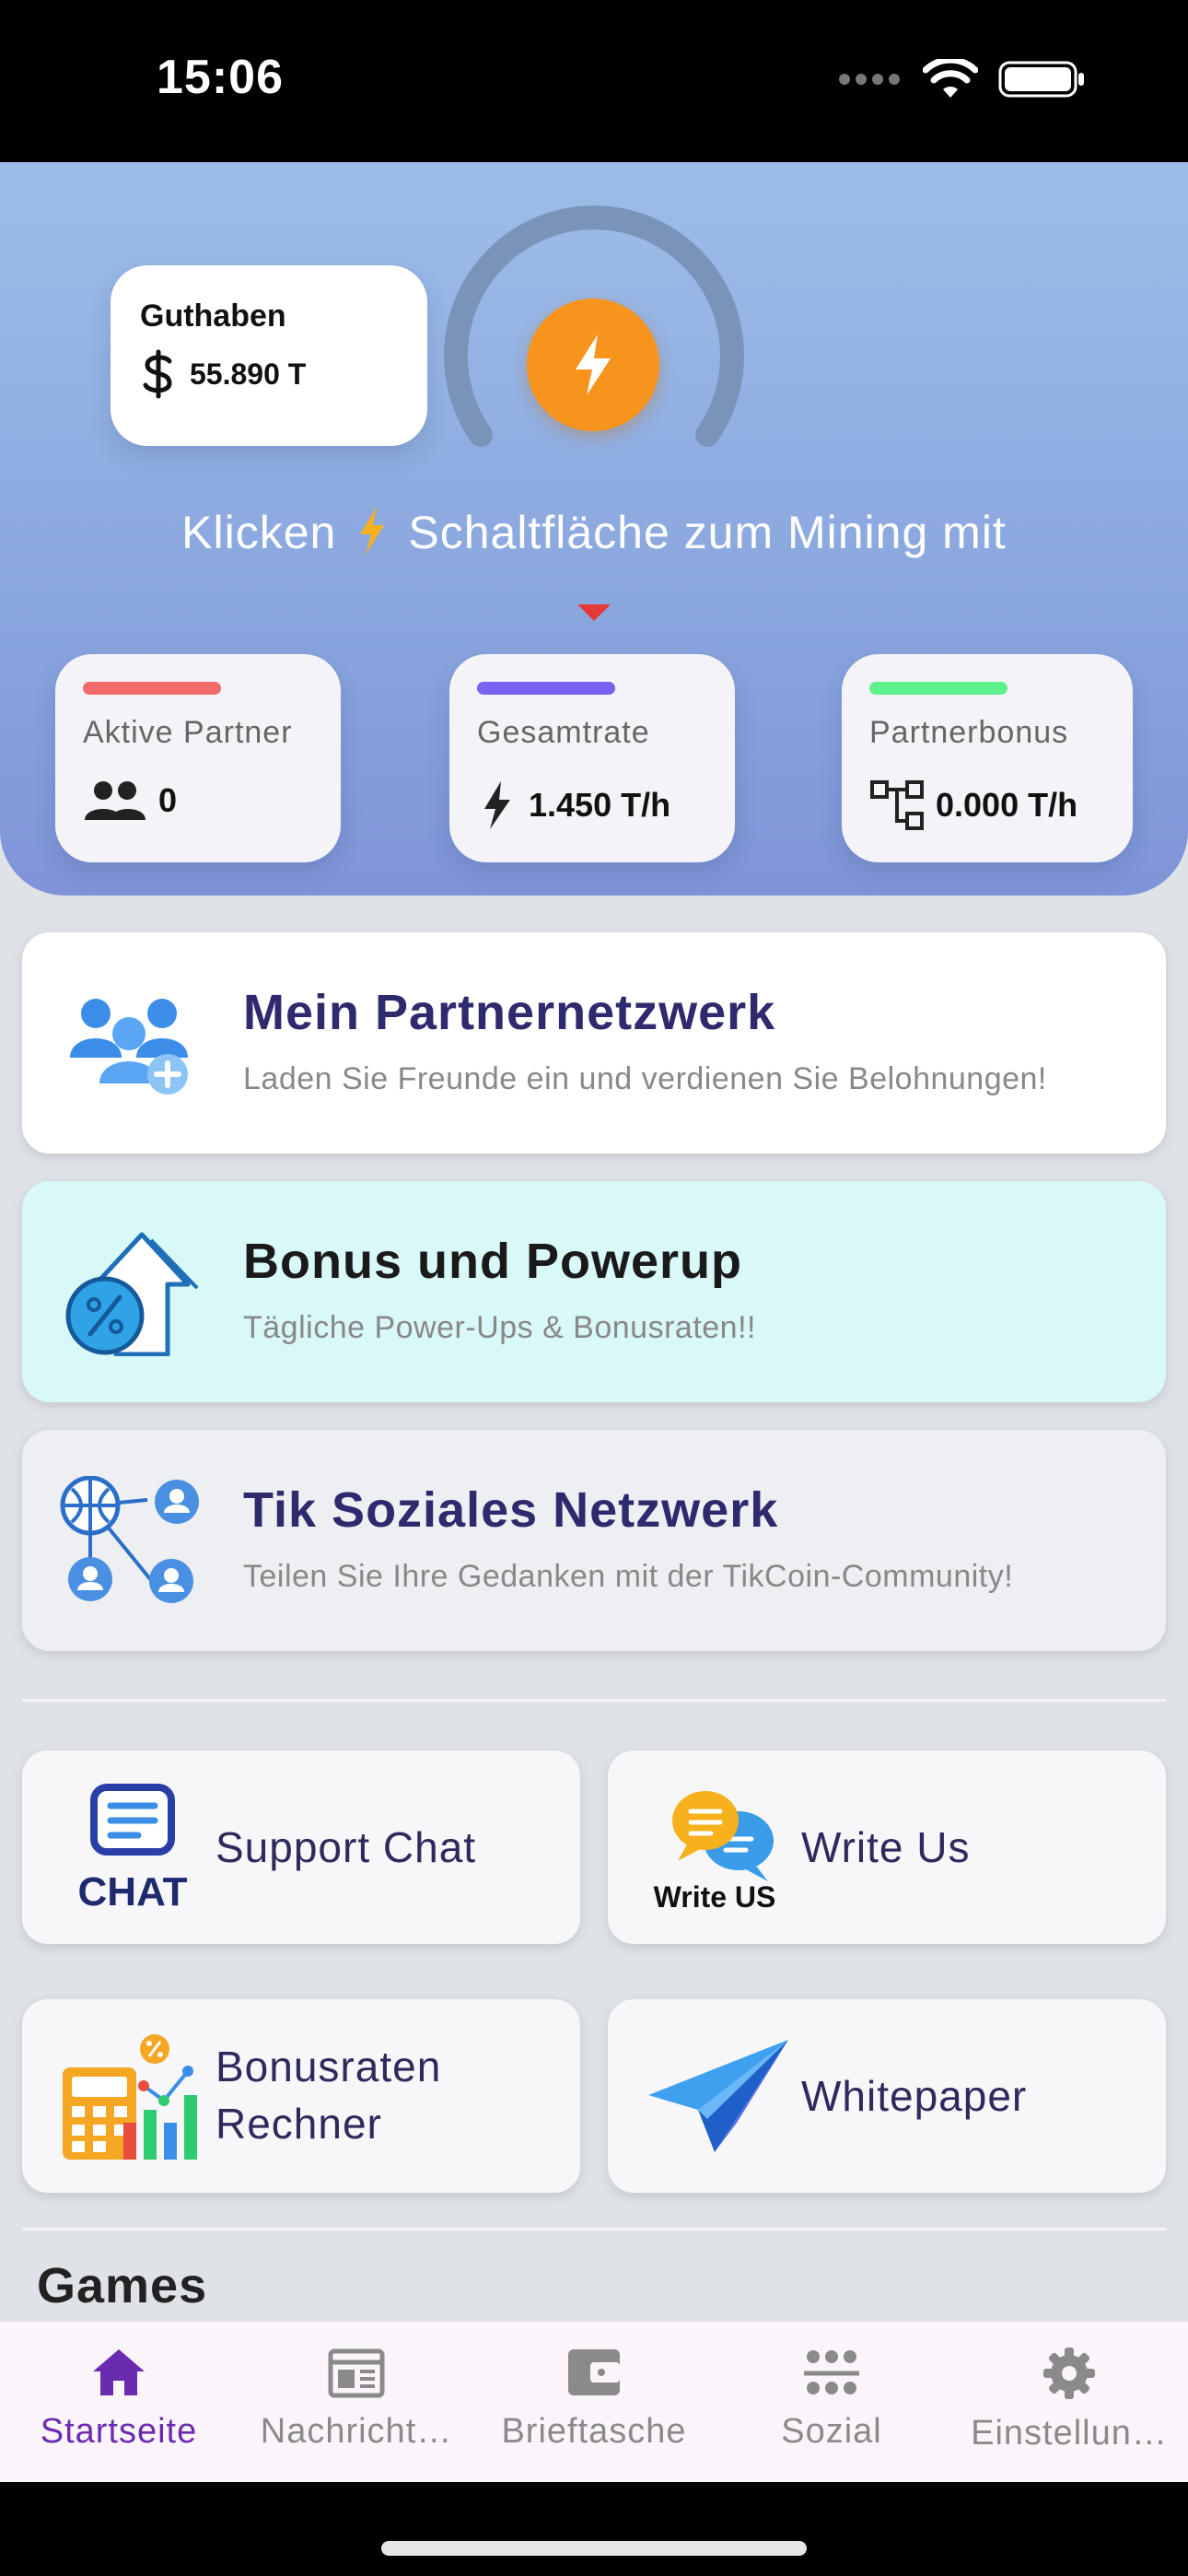  Describe the element at coordinates (594, 2431) in the screenshot. I see `nav-label: Brieftasche` at that location.